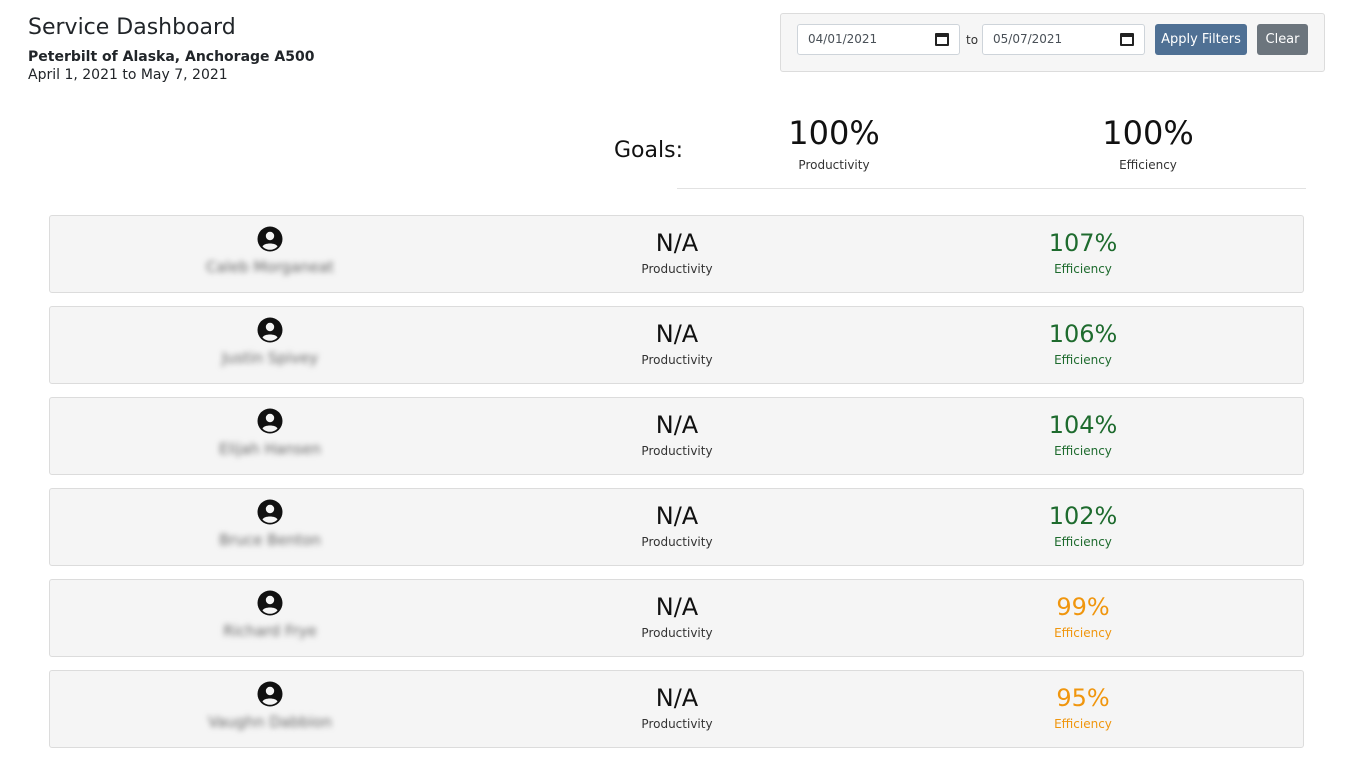  Describe the element at coordinates (1148, 165) in the screenshot. I see `goal-efficiency-label: Efficiency` at that location.